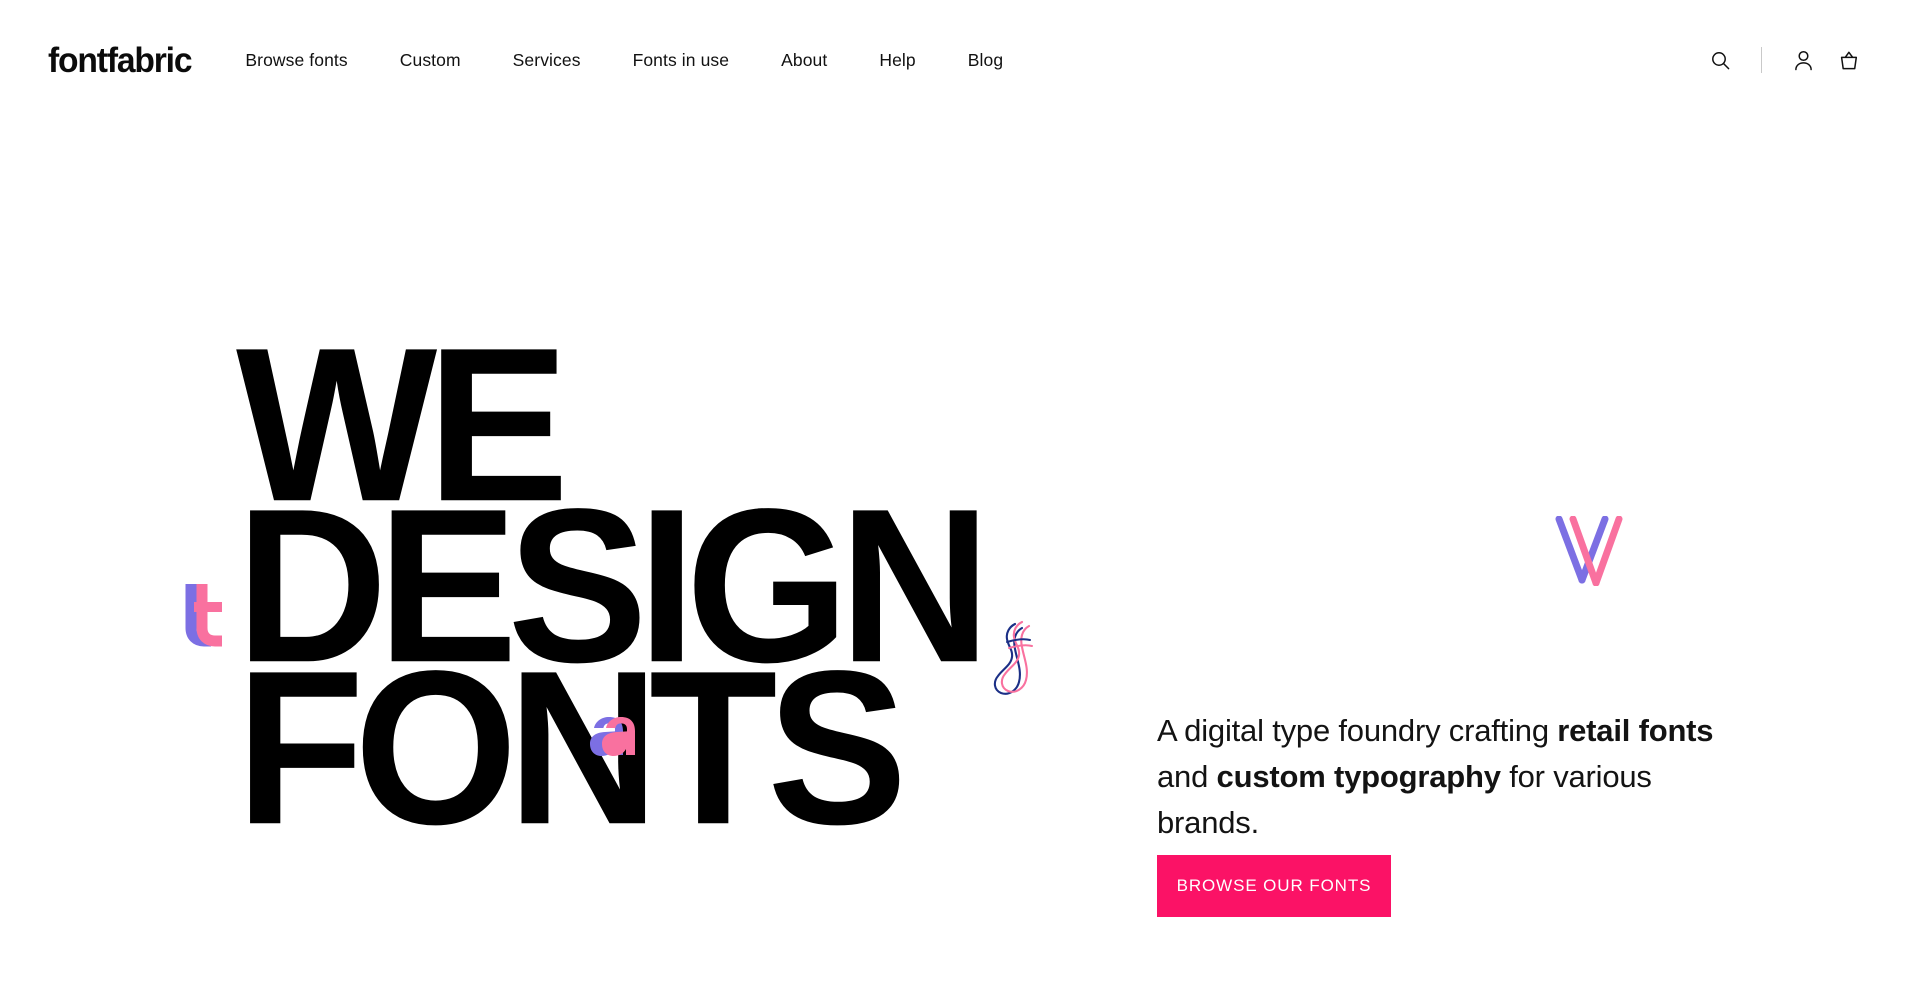  I want to click on user-account-icon, so click(1803, 60).